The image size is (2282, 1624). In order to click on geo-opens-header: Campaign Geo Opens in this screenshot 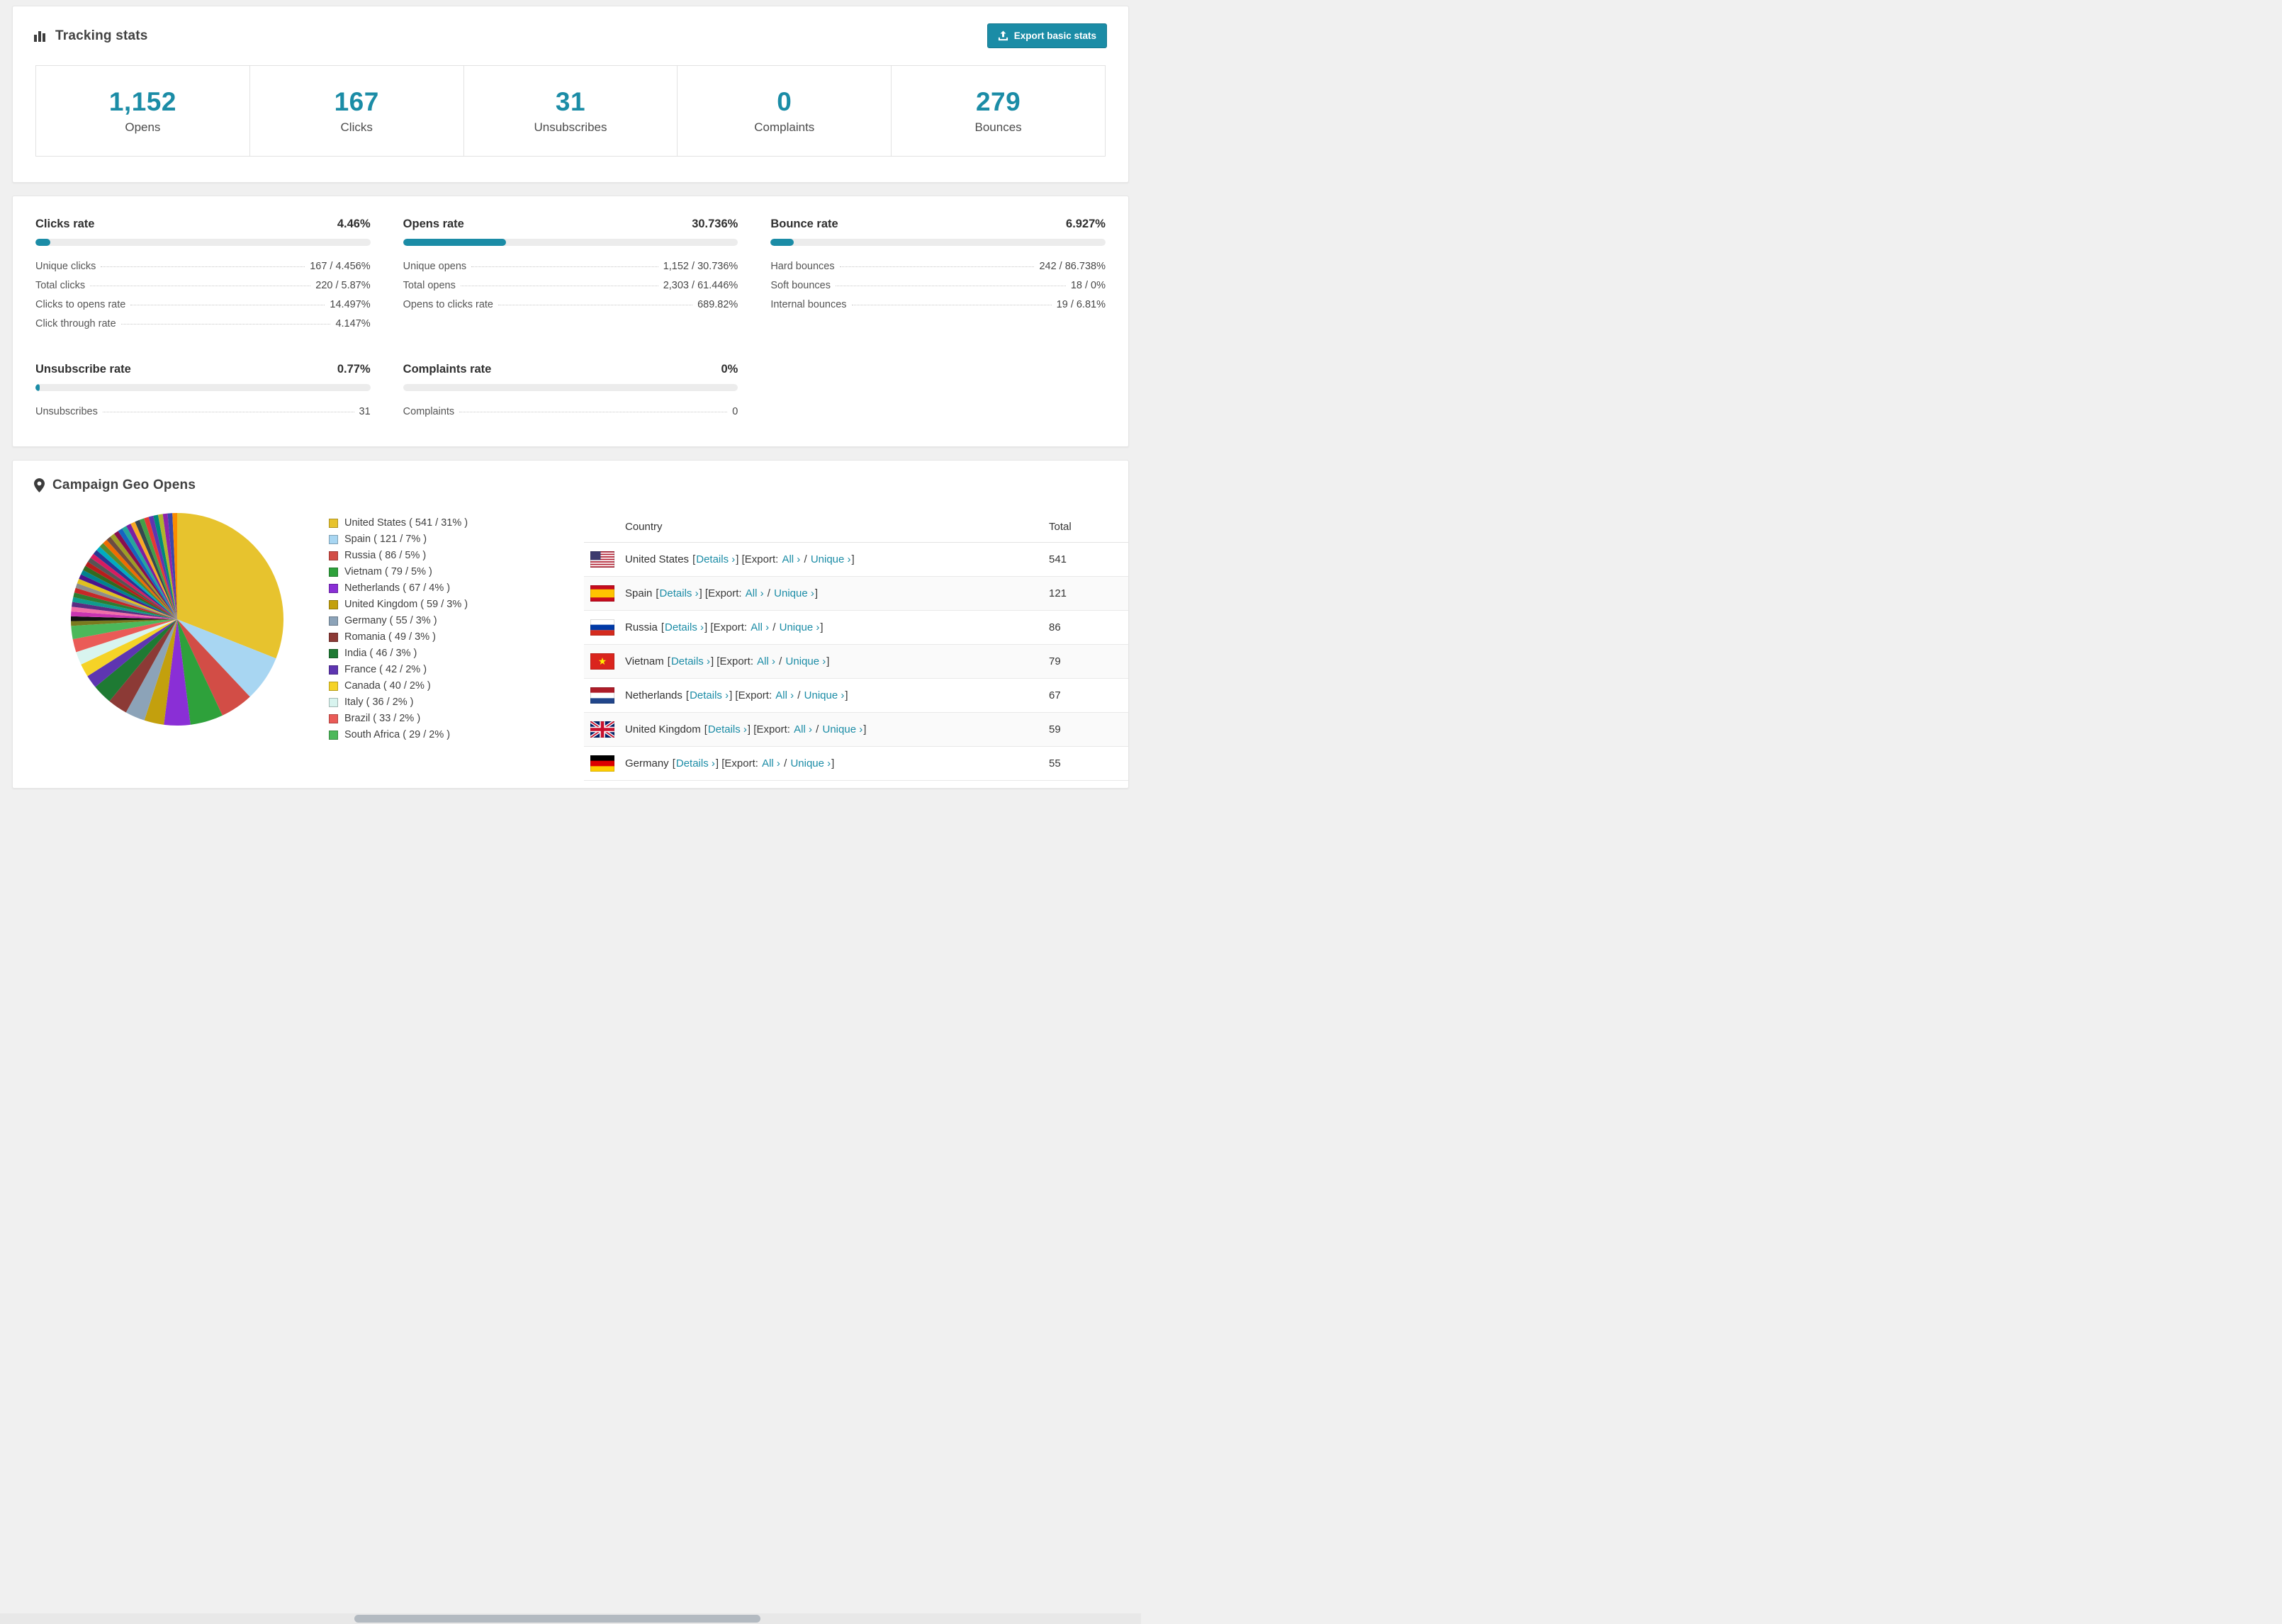, I will do `click(570, 485)`.